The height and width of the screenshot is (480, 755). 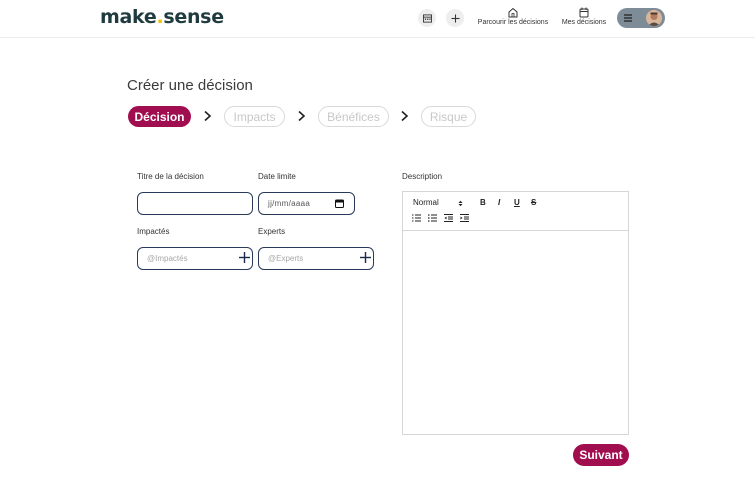 What do you see at coordinates (289, 203) in the screenshot?
I see `deadline-placeholder: jj/mm/aaaa` at bounding box center [289, 203].